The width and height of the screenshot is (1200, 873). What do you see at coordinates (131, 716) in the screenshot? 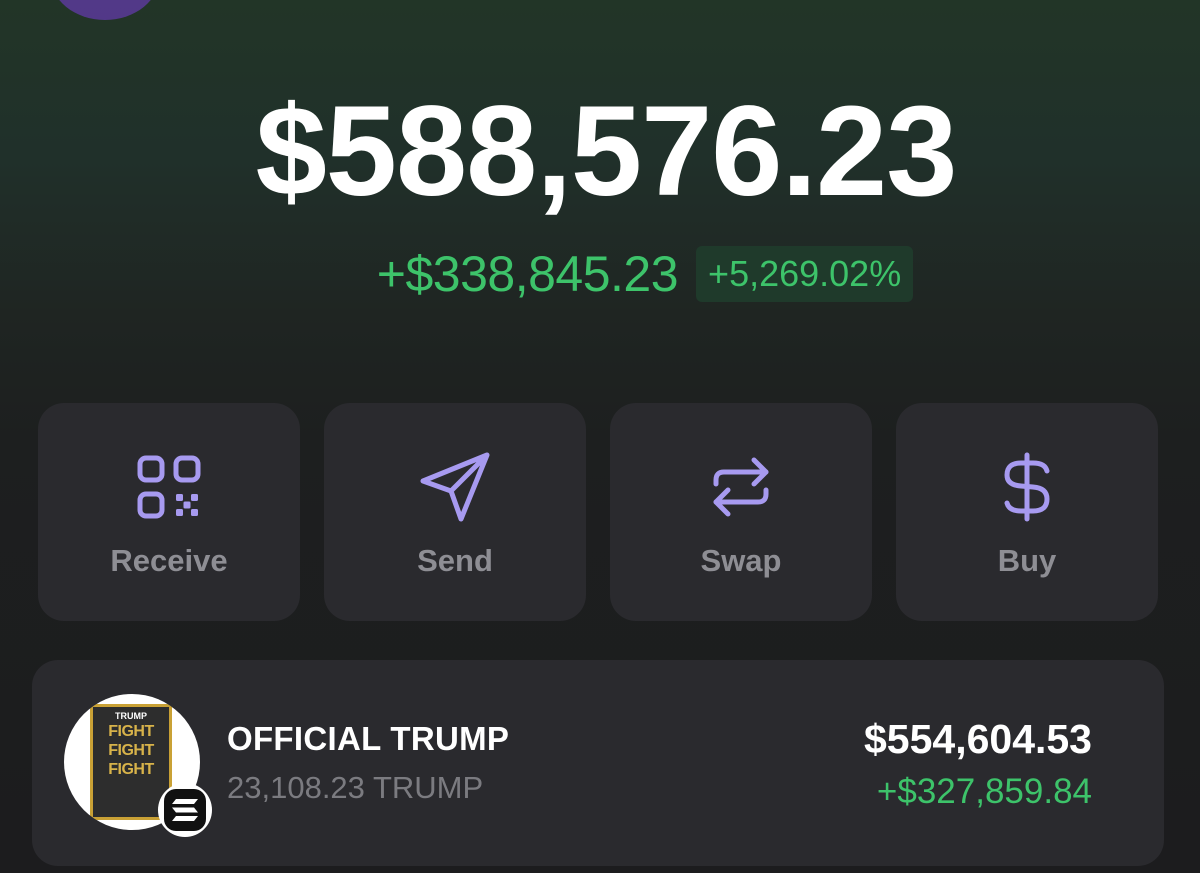
I see `token-art-caption: TRUMP` at bounding box center [131, 716].